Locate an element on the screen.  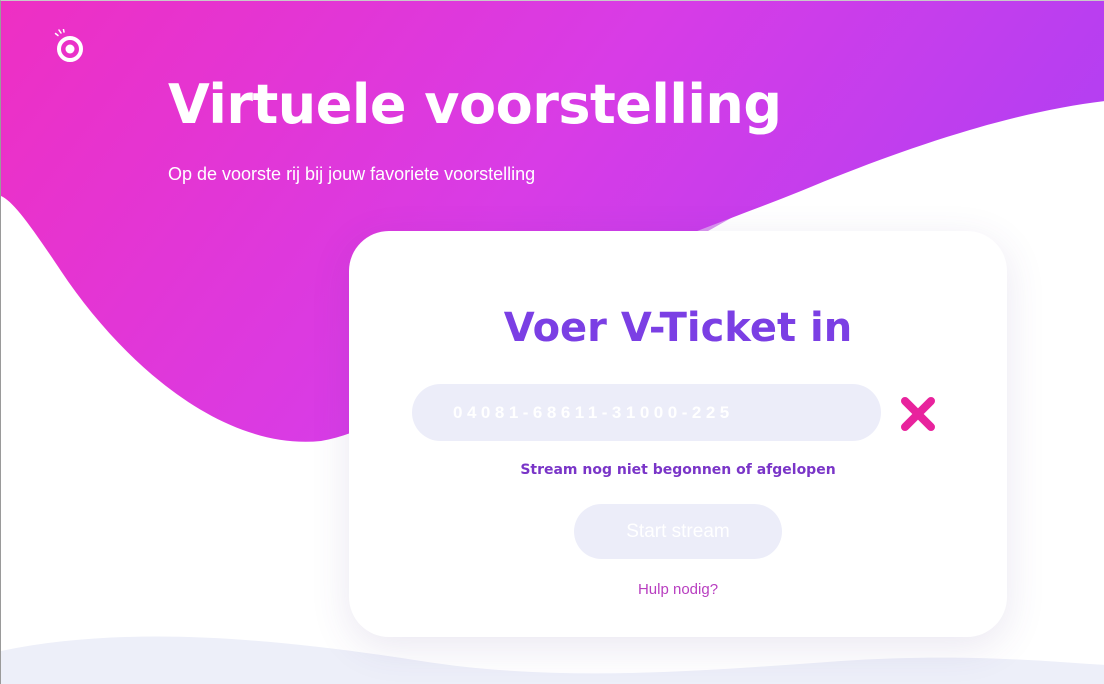
clear-ticket-button is located at coordinates (918, 414).